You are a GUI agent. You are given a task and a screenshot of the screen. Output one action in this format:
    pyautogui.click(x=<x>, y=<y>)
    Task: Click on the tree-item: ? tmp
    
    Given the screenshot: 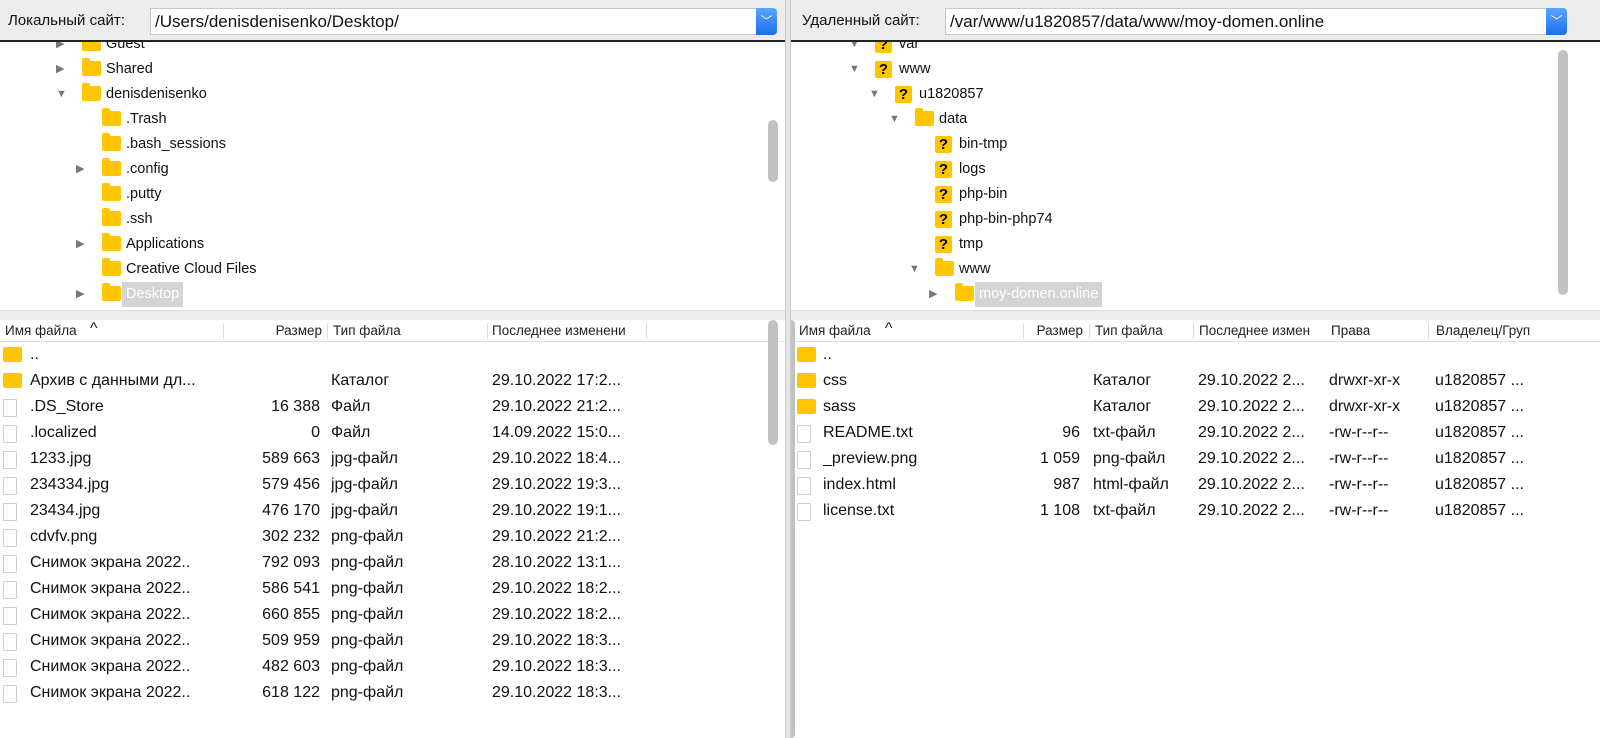 What is the action you would take?
    pyautogui.click(x=1195, y=244)
    